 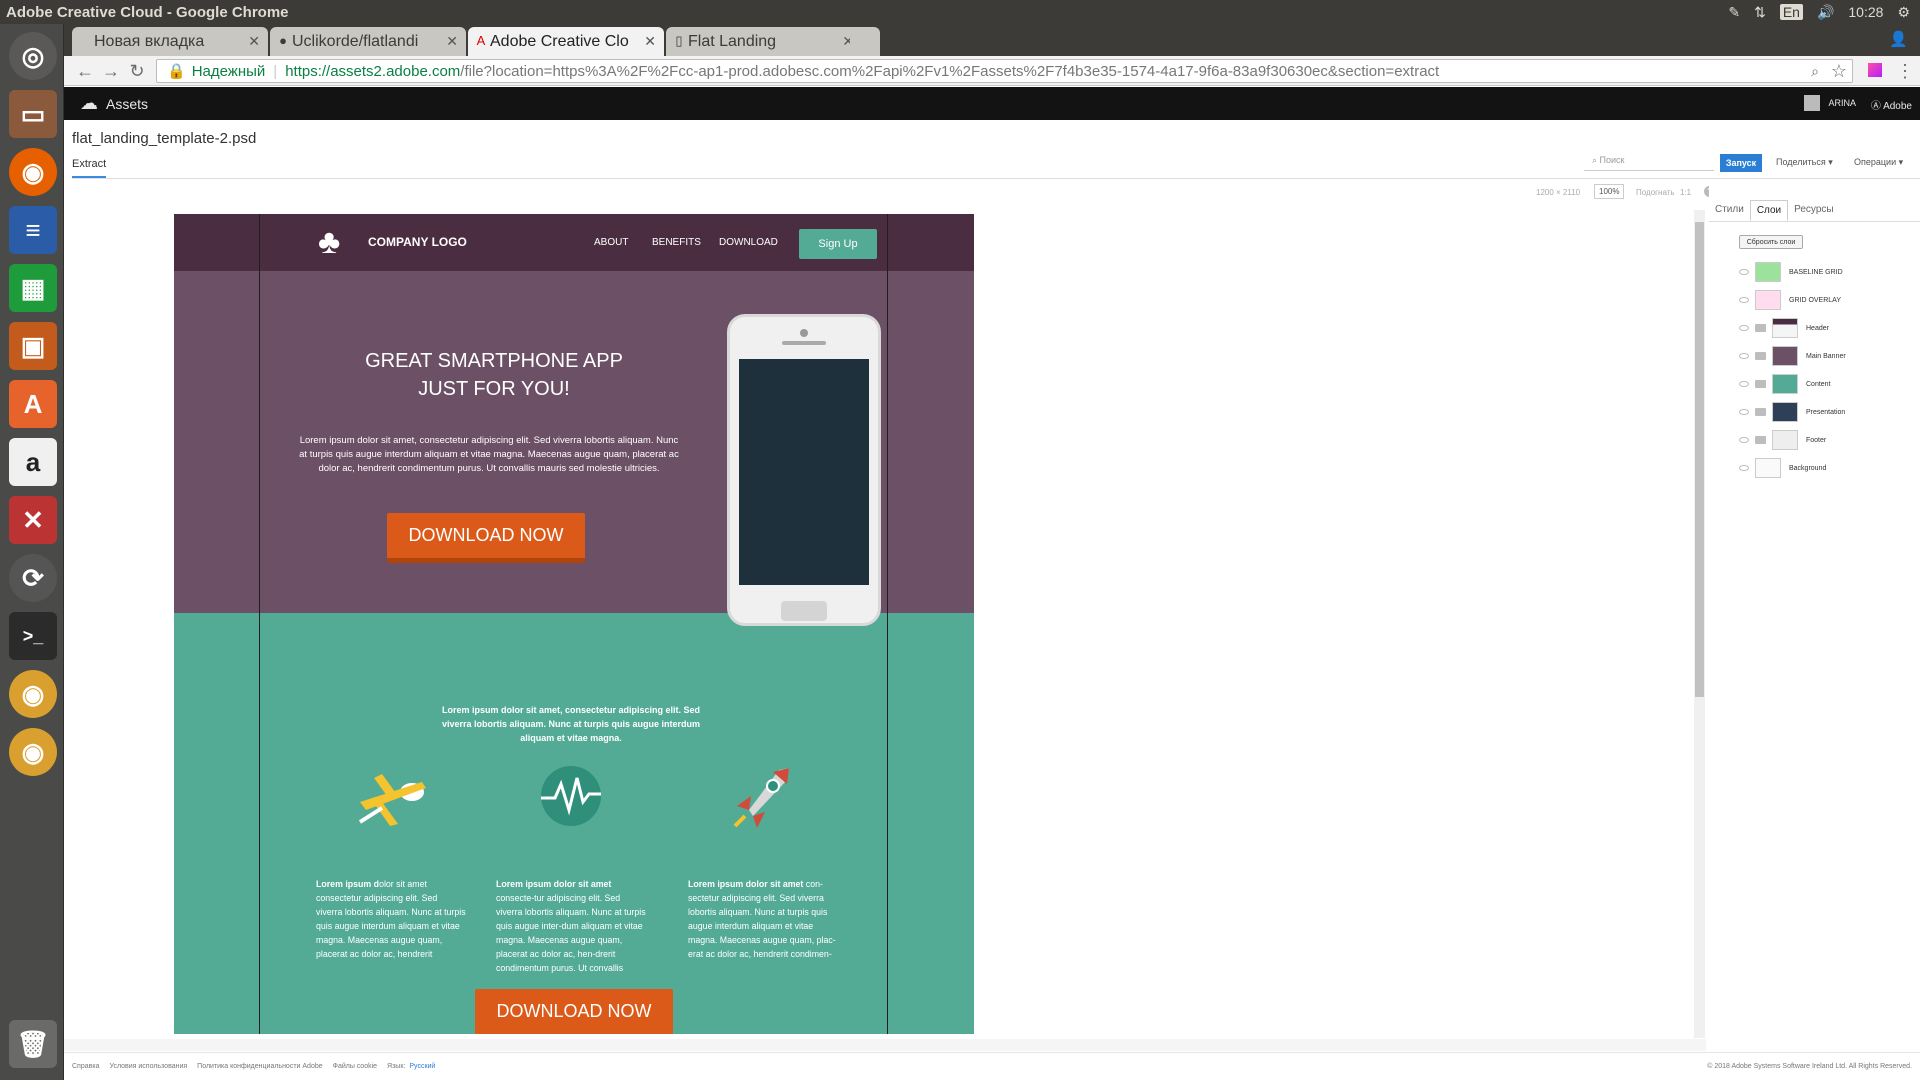 What do you see at coordinates (127, 104) in the screenshot?
I see `app-title: Assets` at bounding box center [127, 104].